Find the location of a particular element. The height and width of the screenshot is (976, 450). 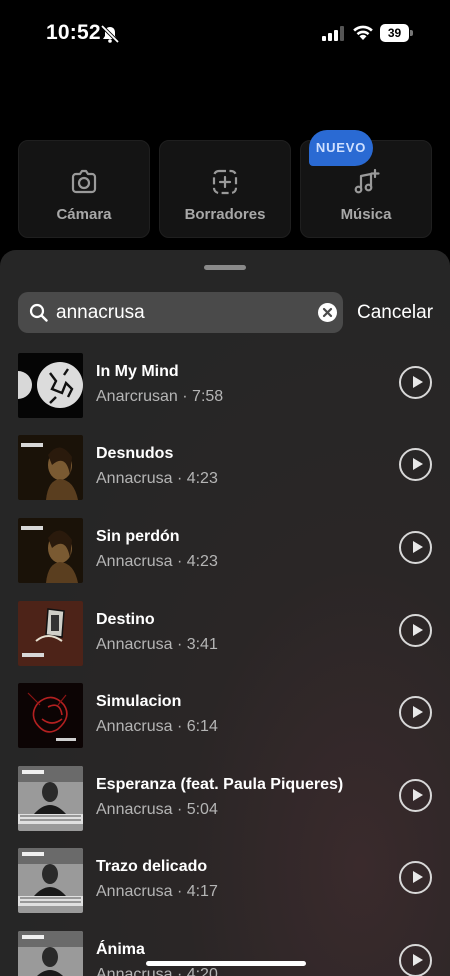

status-bar: 10:52 39 is located at coordinates (225, 33).